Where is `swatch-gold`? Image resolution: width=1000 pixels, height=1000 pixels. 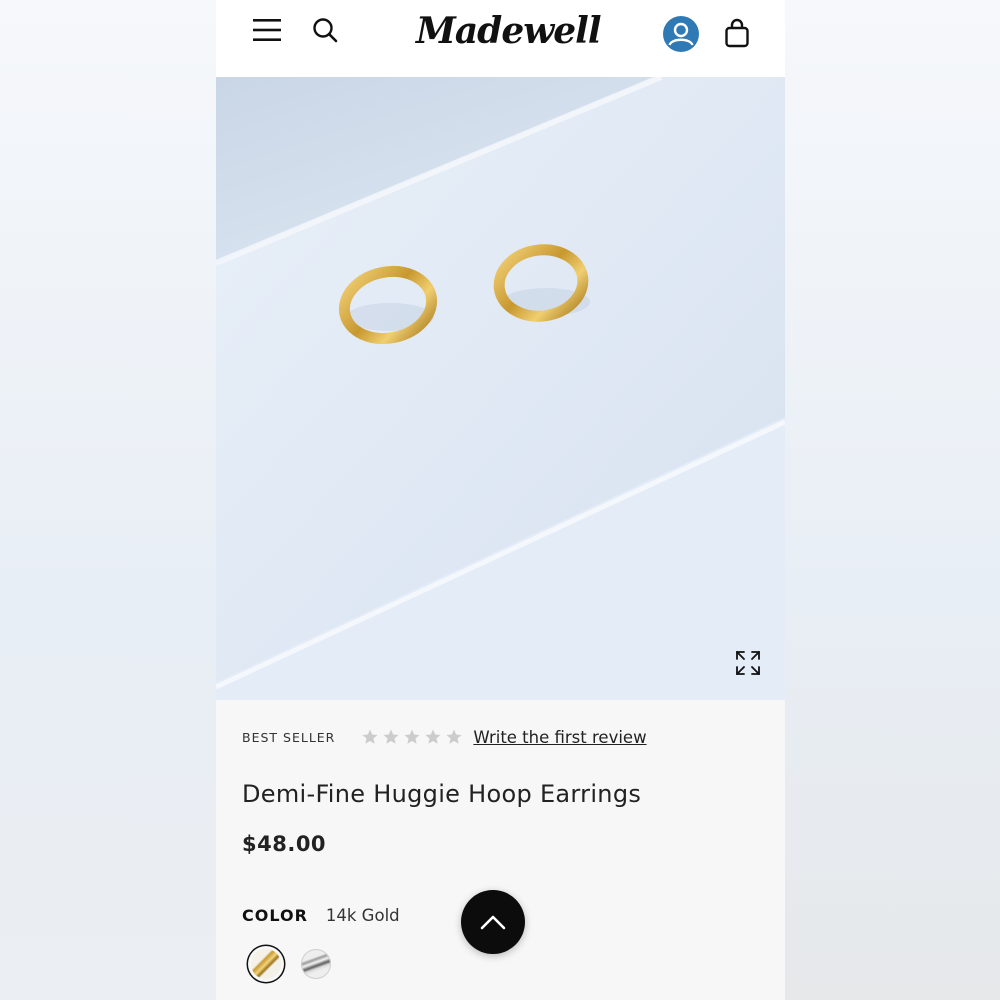
swatch-gold is located at coordinates (266, 964).